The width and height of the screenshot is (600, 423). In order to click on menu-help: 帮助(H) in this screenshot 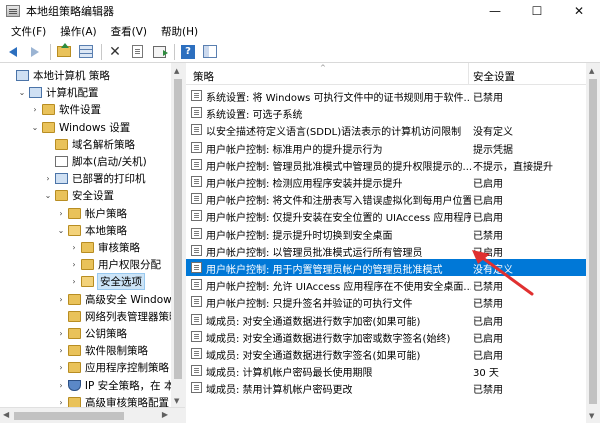, I will do `click(179, 31)`.